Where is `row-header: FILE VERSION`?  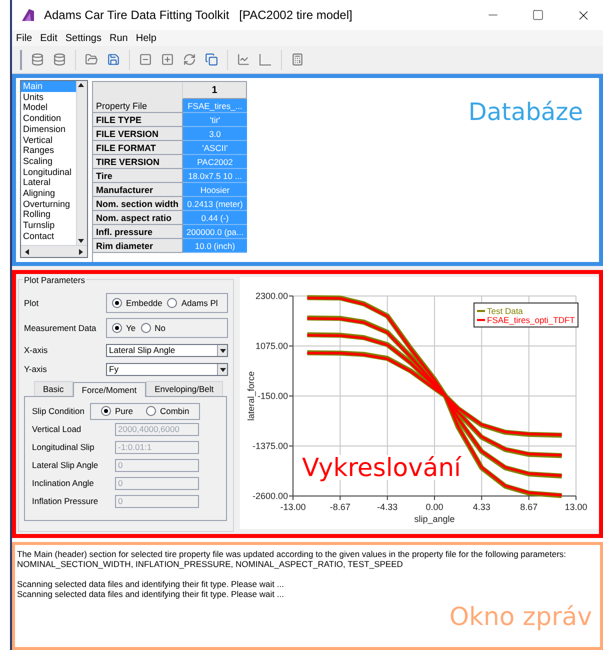 row-header: FILE VERSION is located at coordinates (138, 134).